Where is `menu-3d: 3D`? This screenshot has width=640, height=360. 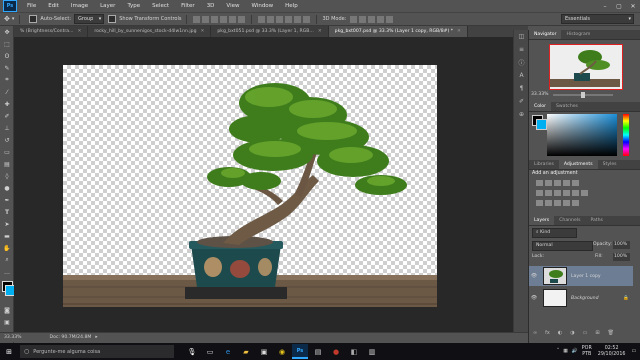
menu-3d: 3D is located at coordinates (211, 6).